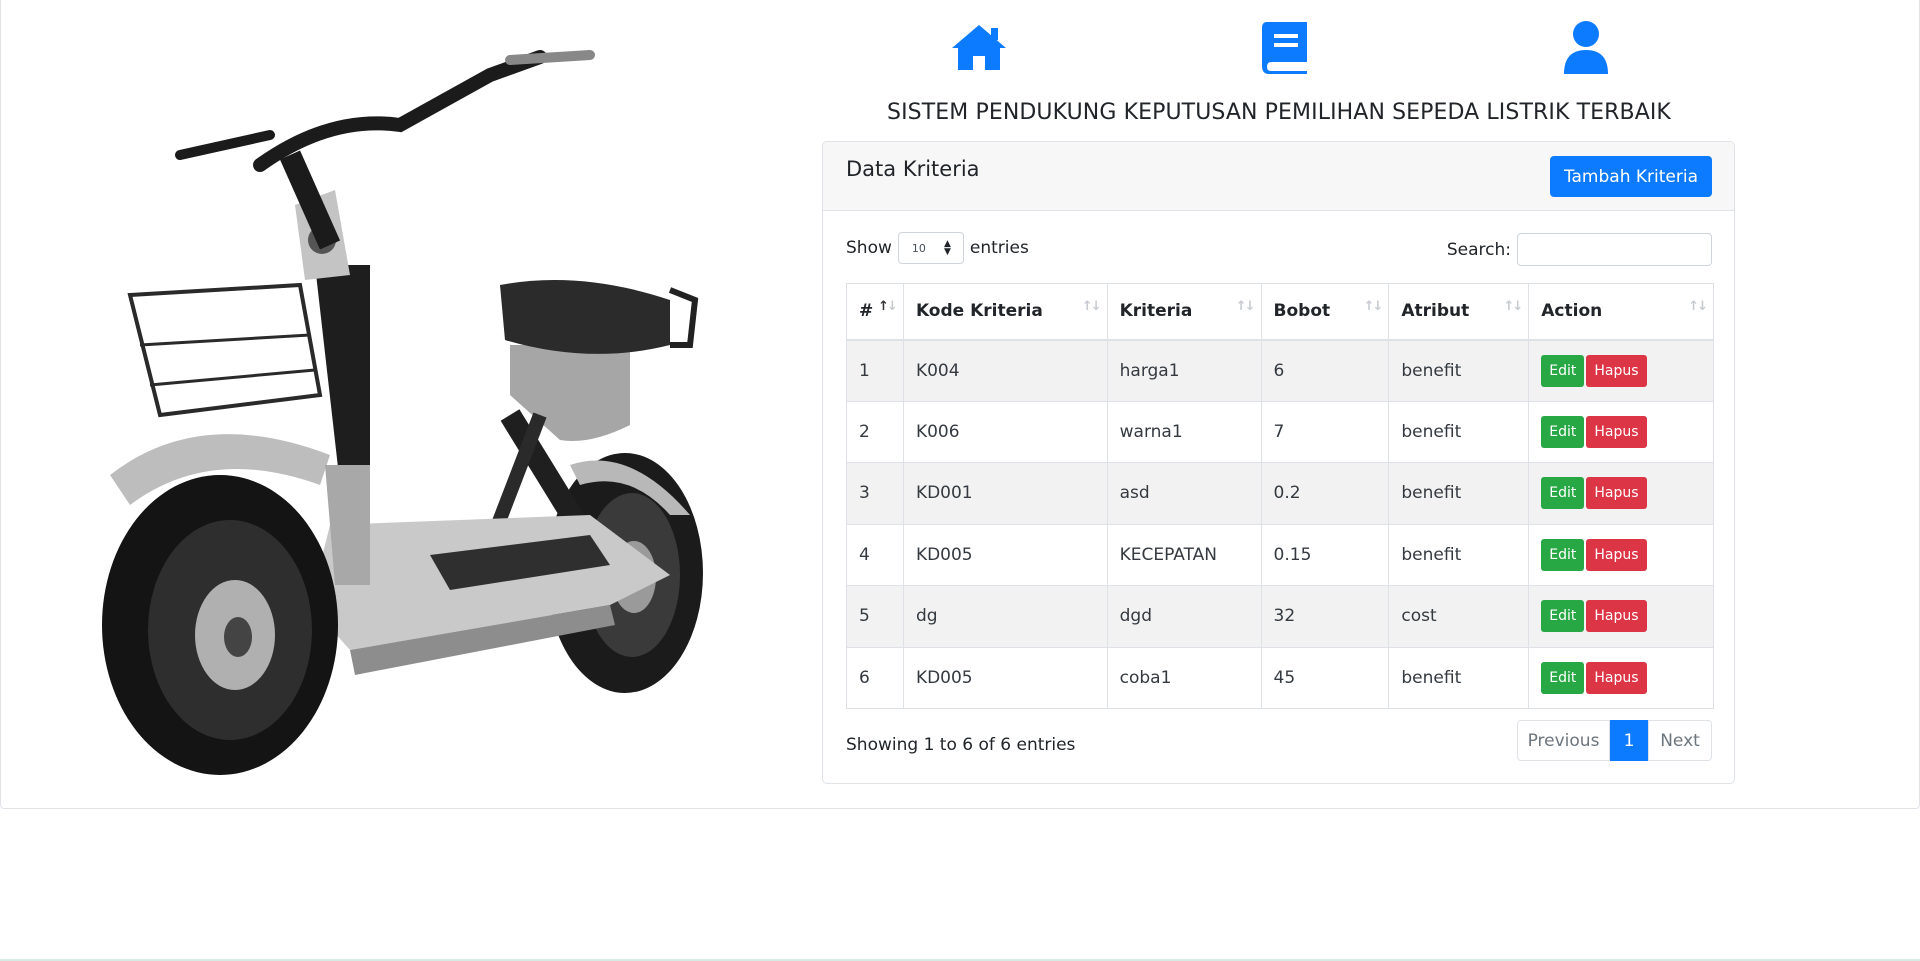  What do you see at coordinates (875, 431) in the screenshot?
I see `cell-number: 2` at bounding box center [875, 431].